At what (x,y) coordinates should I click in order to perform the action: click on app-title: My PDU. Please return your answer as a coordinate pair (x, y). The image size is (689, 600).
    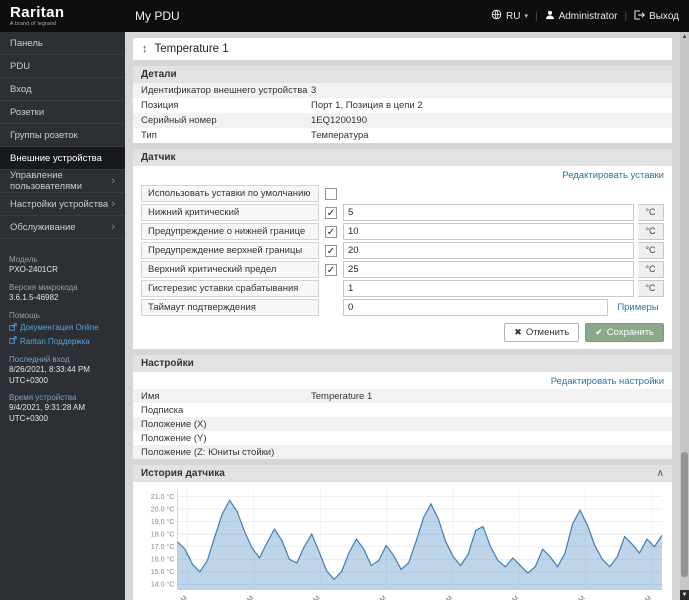
    Looking at the image, I should click on (157, 16).